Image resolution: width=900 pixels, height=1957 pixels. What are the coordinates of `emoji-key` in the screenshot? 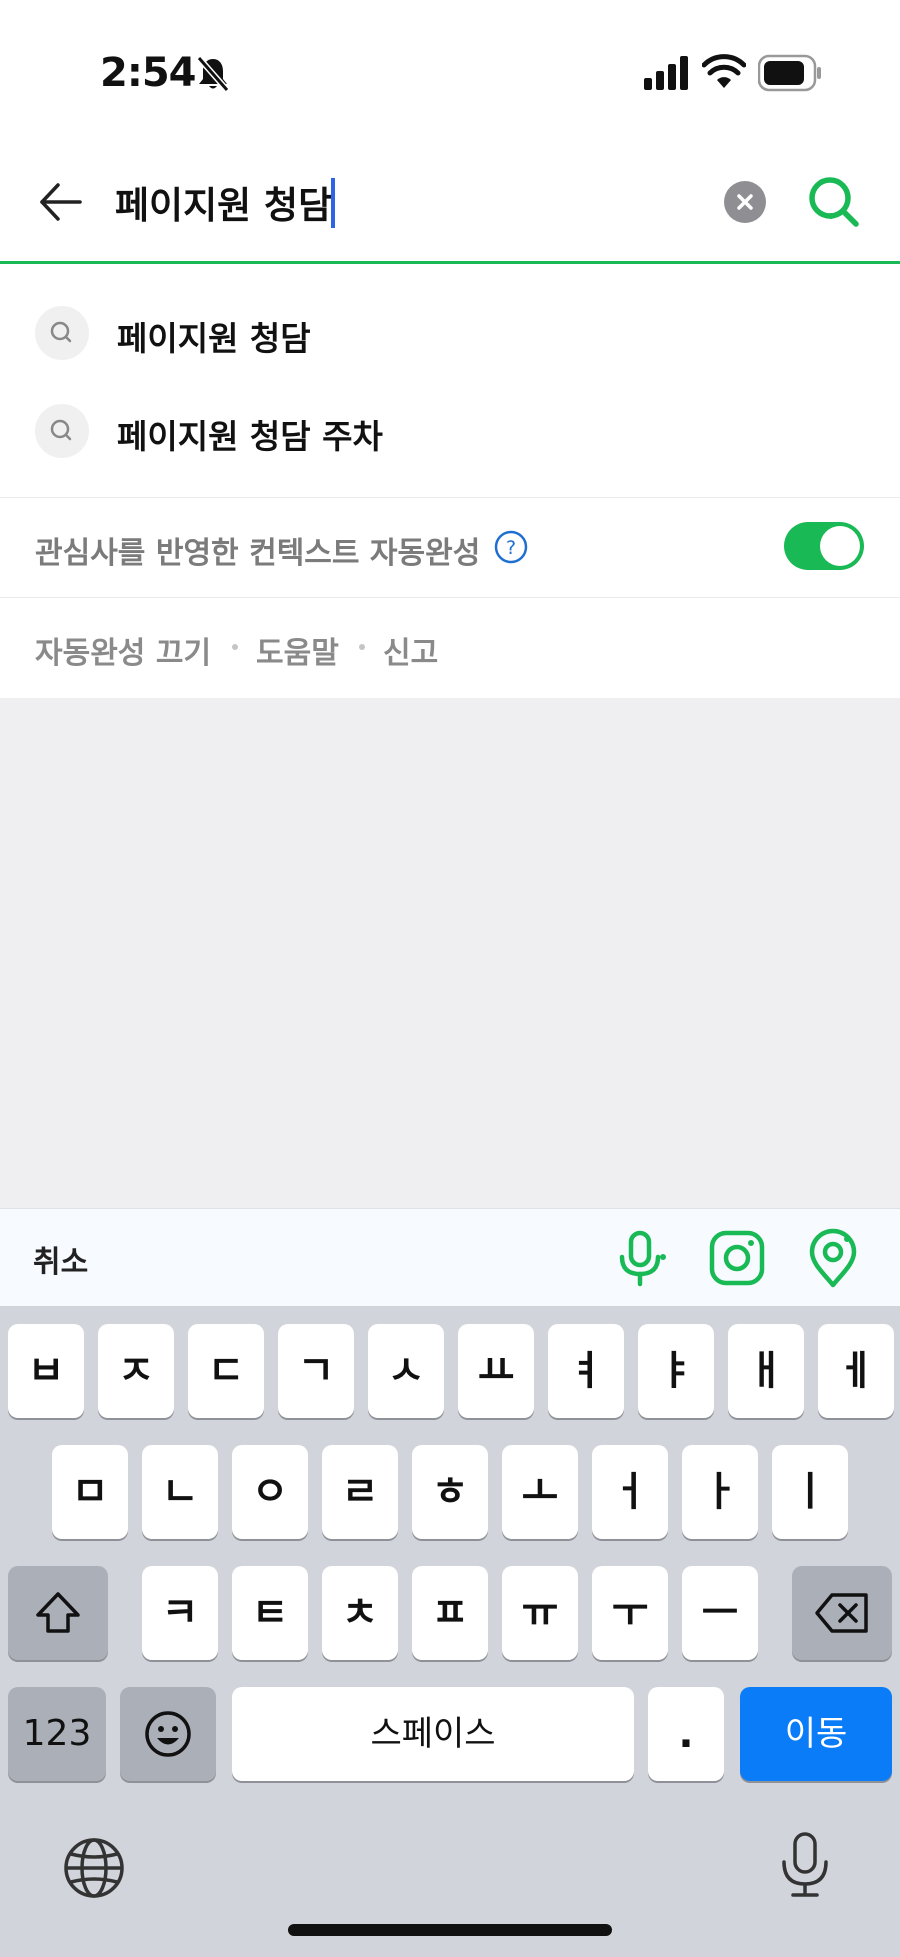 It's located at (168, 1734).